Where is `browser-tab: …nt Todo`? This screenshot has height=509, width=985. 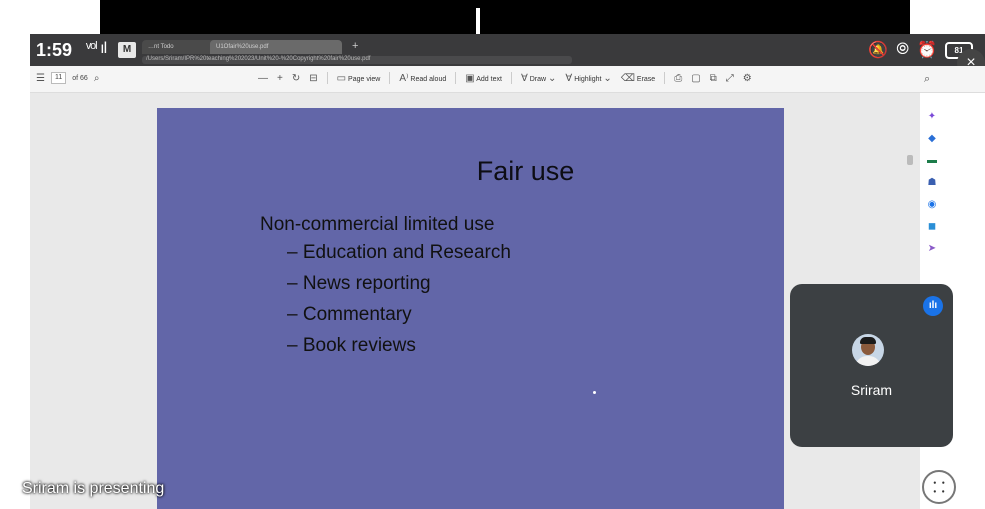 browser-tab: …nt Todo is located at coordinates (180, 47).